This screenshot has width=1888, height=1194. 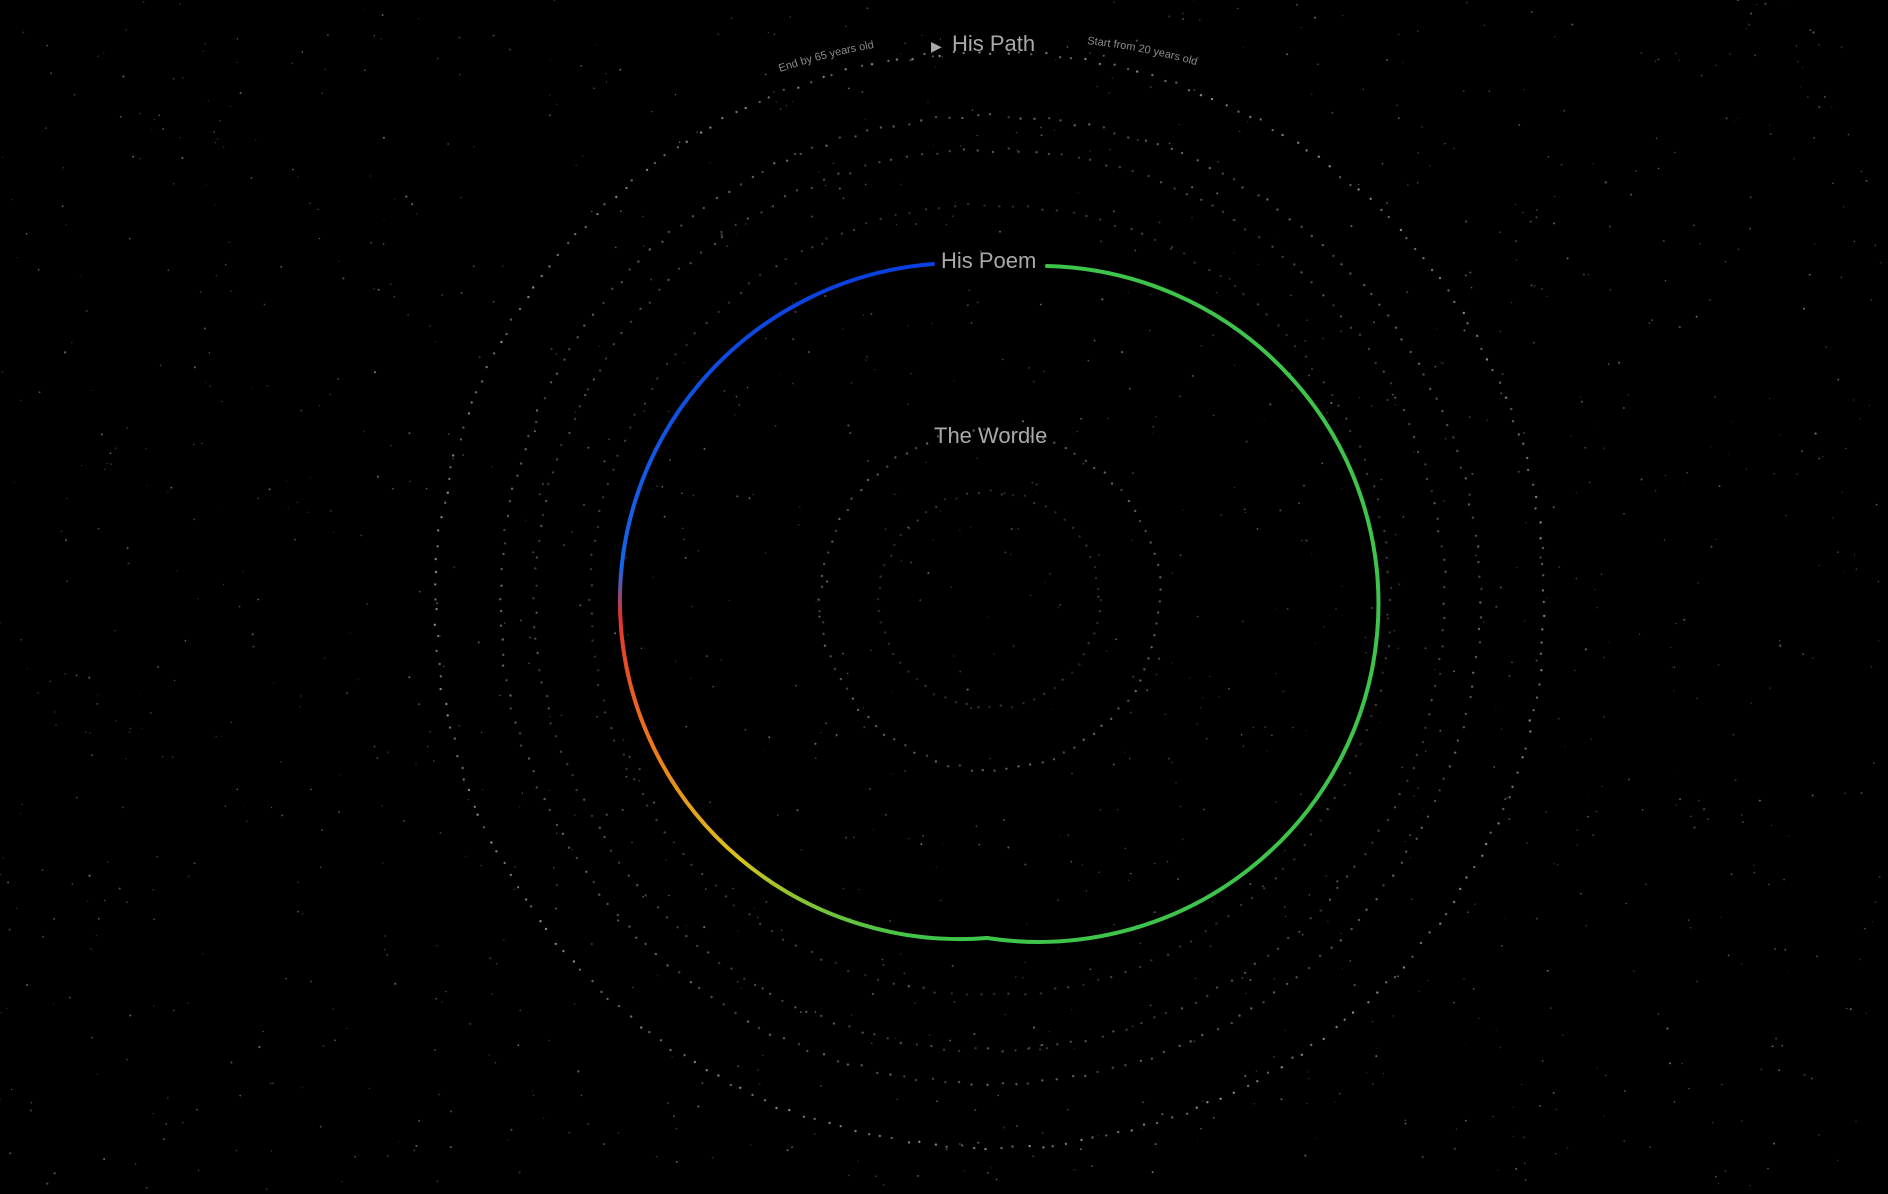 What do you see at coordinates (936, 46) in the screenshot?
I see `play-button: ▶` at bounding box center [936, 46].